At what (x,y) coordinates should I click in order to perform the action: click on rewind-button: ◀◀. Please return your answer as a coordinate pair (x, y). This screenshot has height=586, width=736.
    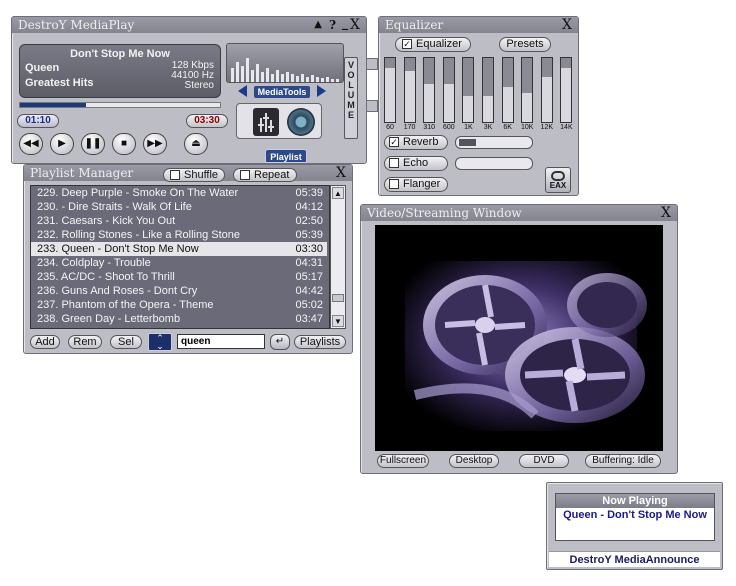
    Looking at the image, I should click on (31, 144).